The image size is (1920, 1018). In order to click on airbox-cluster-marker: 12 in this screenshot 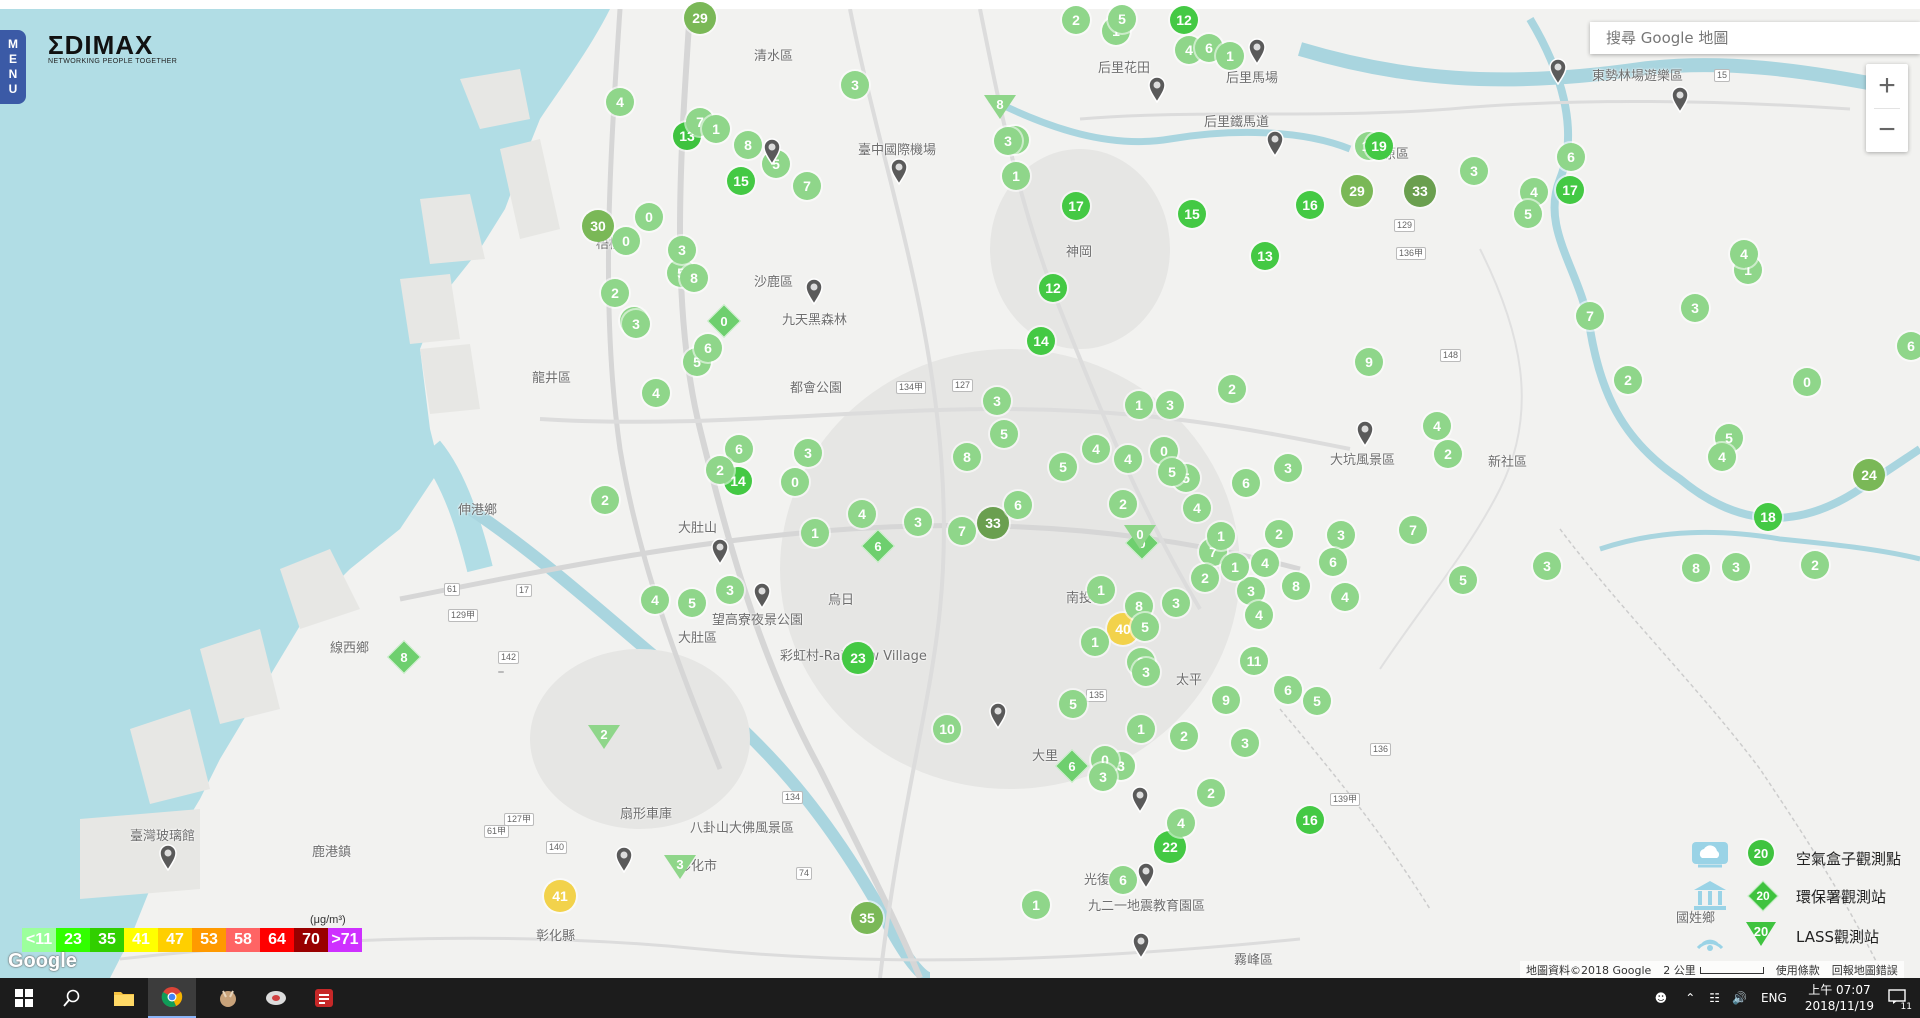, I will do `click(1053, 288)`.